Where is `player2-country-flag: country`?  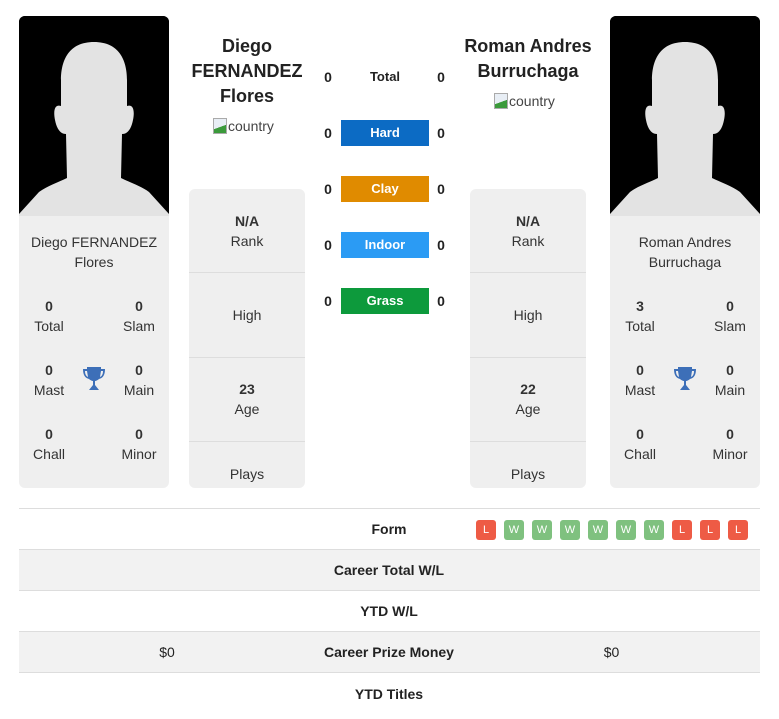
player2-country-flag: country is located at coordinates (524, 101).